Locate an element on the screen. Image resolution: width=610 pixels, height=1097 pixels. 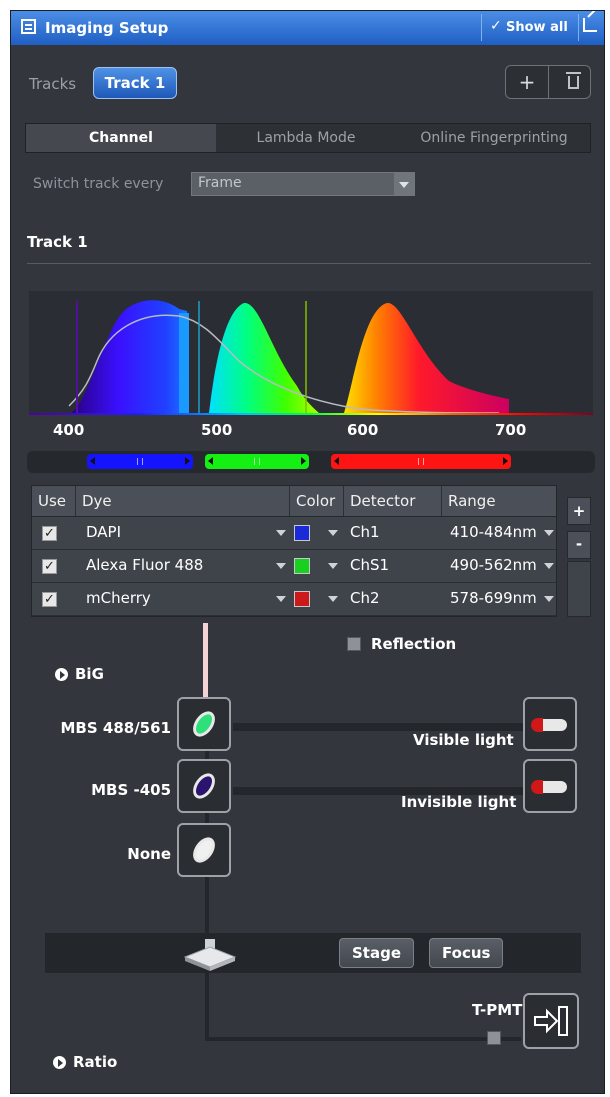
tab-channel: Channel is located at coordinates (121, 138).